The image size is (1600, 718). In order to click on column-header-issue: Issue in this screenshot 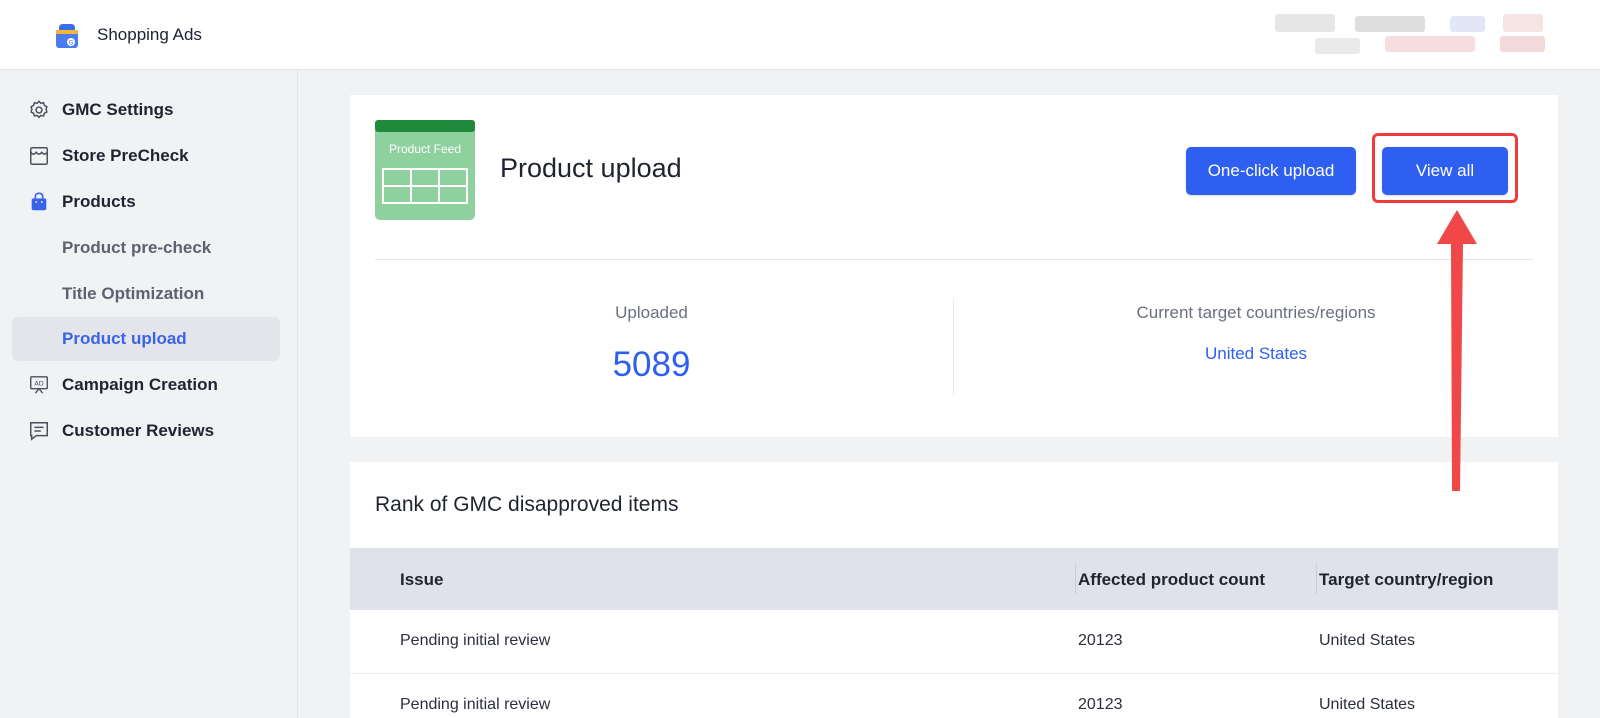, I will do `click(422, 579)`.